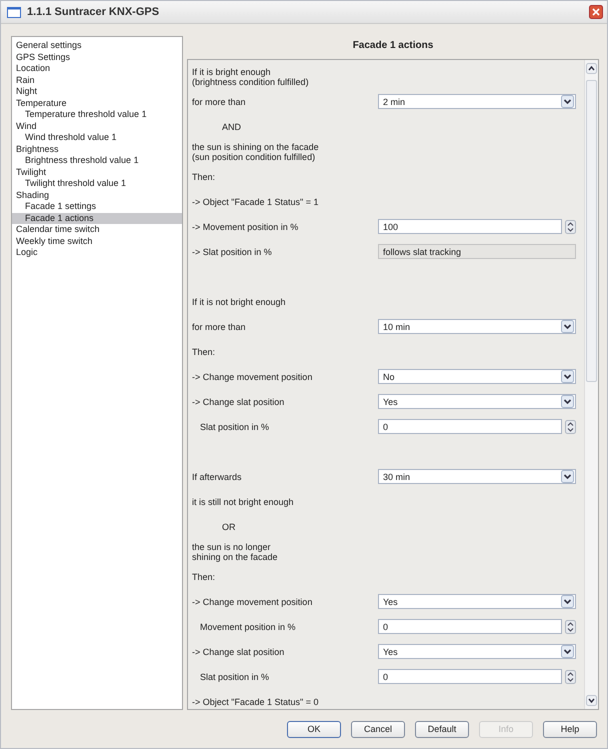  I want to click on close-icon, so click(596, 12).